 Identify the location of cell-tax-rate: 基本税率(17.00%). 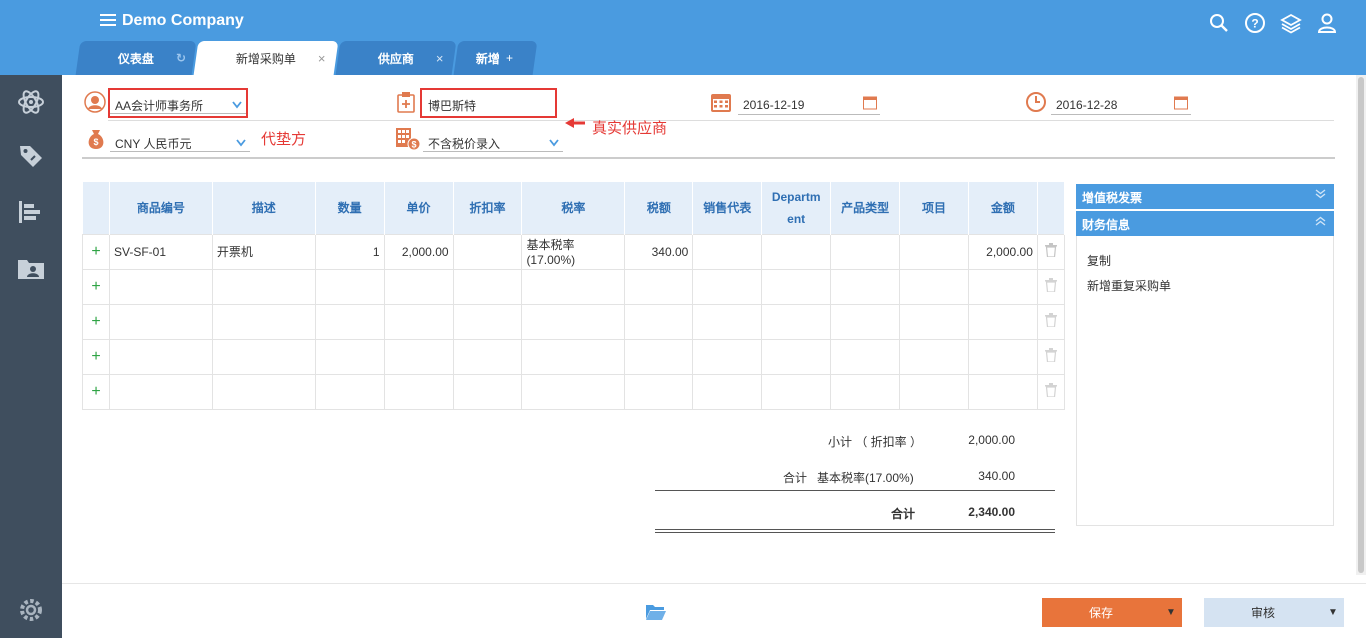
(573, 251).